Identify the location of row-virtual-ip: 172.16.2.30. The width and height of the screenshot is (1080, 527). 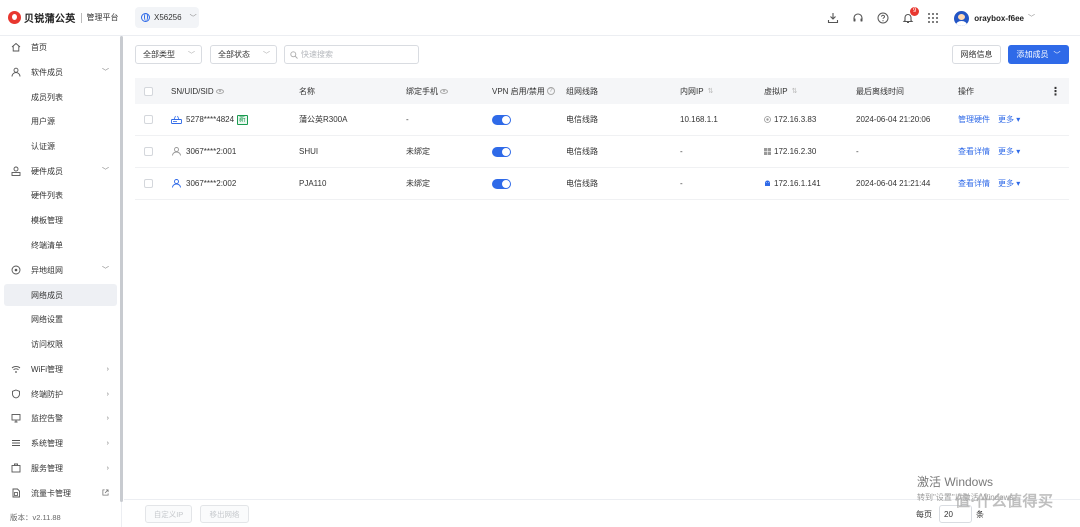
(795, 151).